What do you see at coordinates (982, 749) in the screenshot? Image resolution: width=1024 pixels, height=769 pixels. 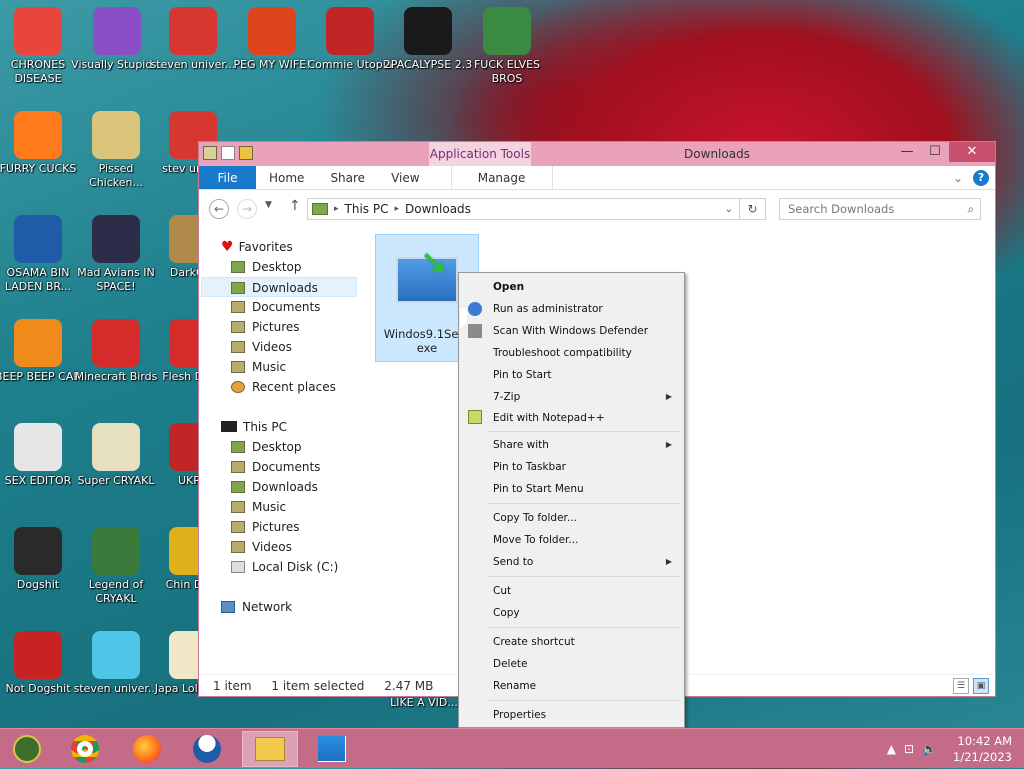 I see `clock: 10:42 AM 1/21/2023` at bounding box center [982, 749].